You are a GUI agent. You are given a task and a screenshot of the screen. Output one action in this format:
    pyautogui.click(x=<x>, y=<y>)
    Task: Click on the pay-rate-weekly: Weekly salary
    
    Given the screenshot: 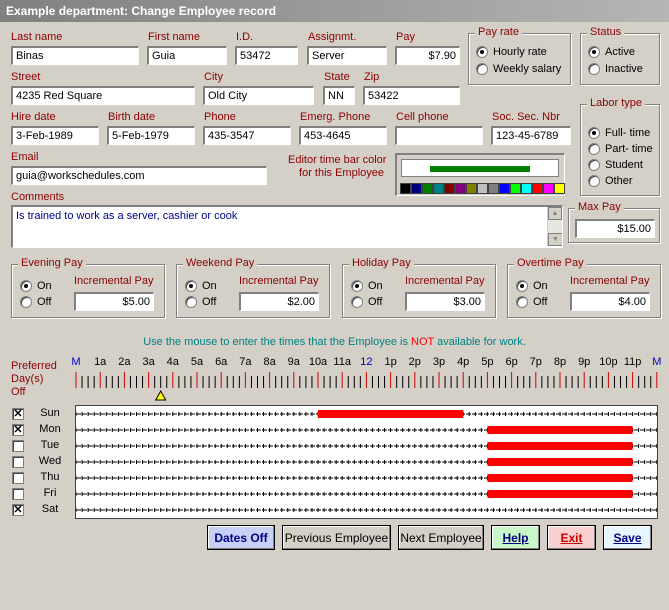 What is the action you would take?
    pyautogui.click(x=518, y=69)
    